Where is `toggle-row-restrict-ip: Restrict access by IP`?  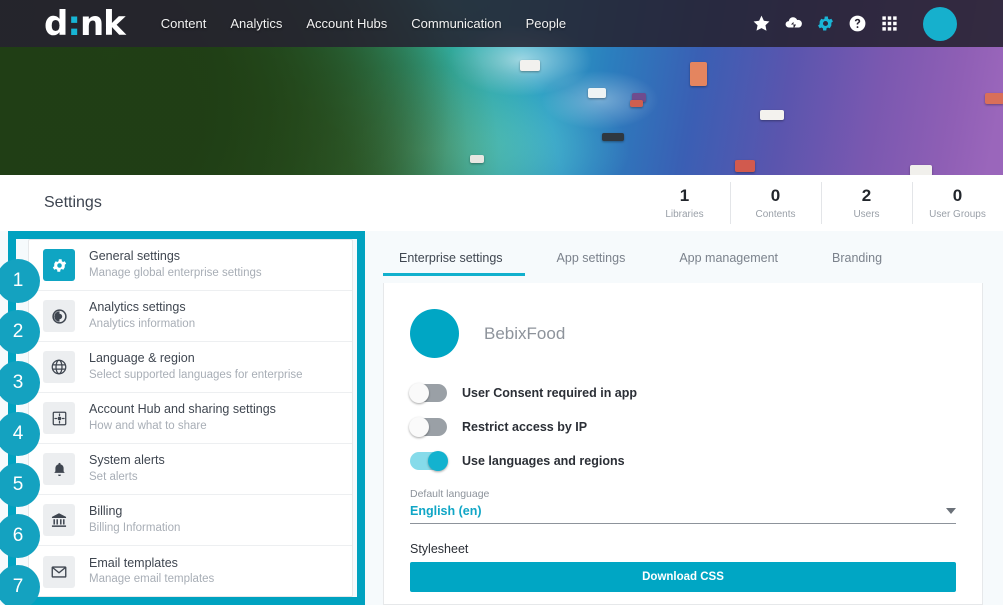 toggle-row-restrict-ip: Restrict access by IP is located at coordinates (682, 427).